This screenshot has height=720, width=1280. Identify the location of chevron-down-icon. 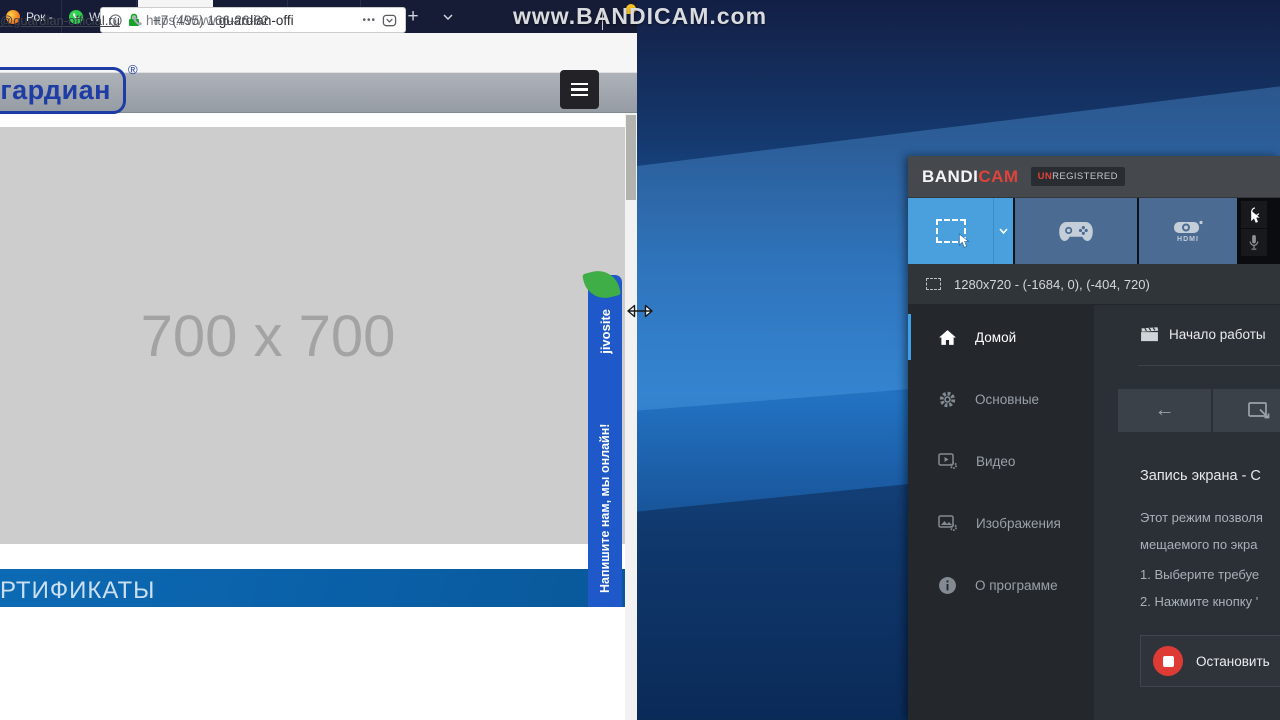
(1003, 231).